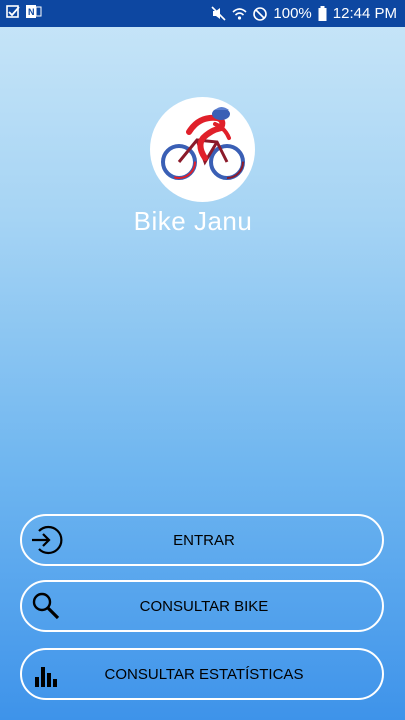 Image resolution: width=405 pixels, height=720 pixels. I want to click on cyclist-logo, so click(202, 143).